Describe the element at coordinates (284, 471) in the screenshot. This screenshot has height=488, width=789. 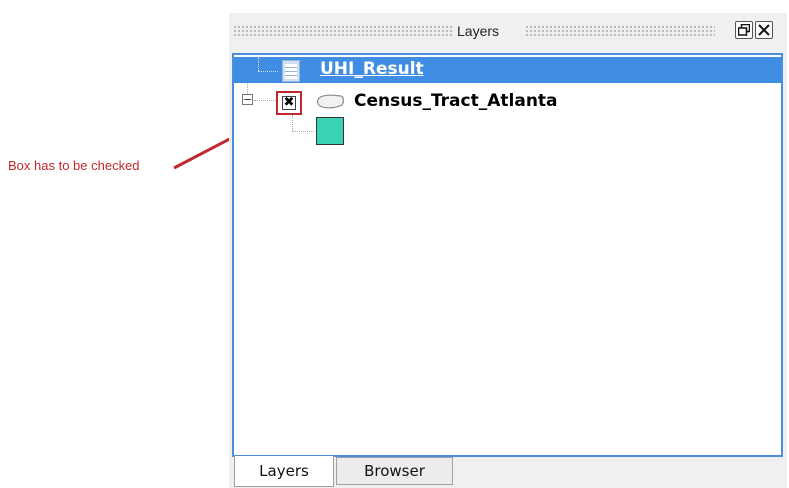
I see `tab-layers: Layers` at that location.